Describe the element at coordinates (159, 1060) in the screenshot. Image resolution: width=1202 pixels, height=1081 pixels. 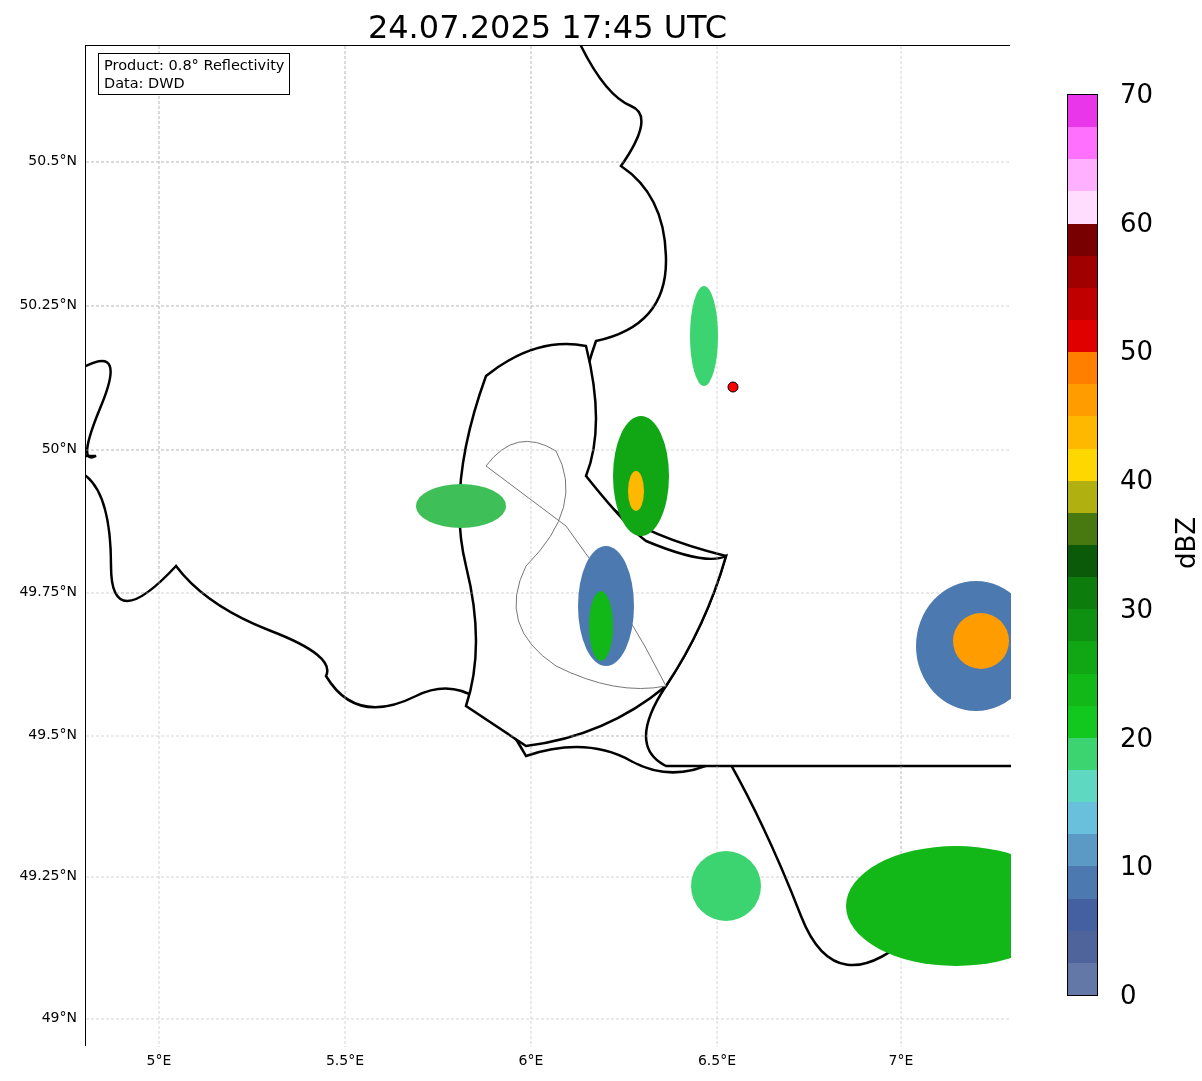
I see `longitude-label: 5°E` at that location.